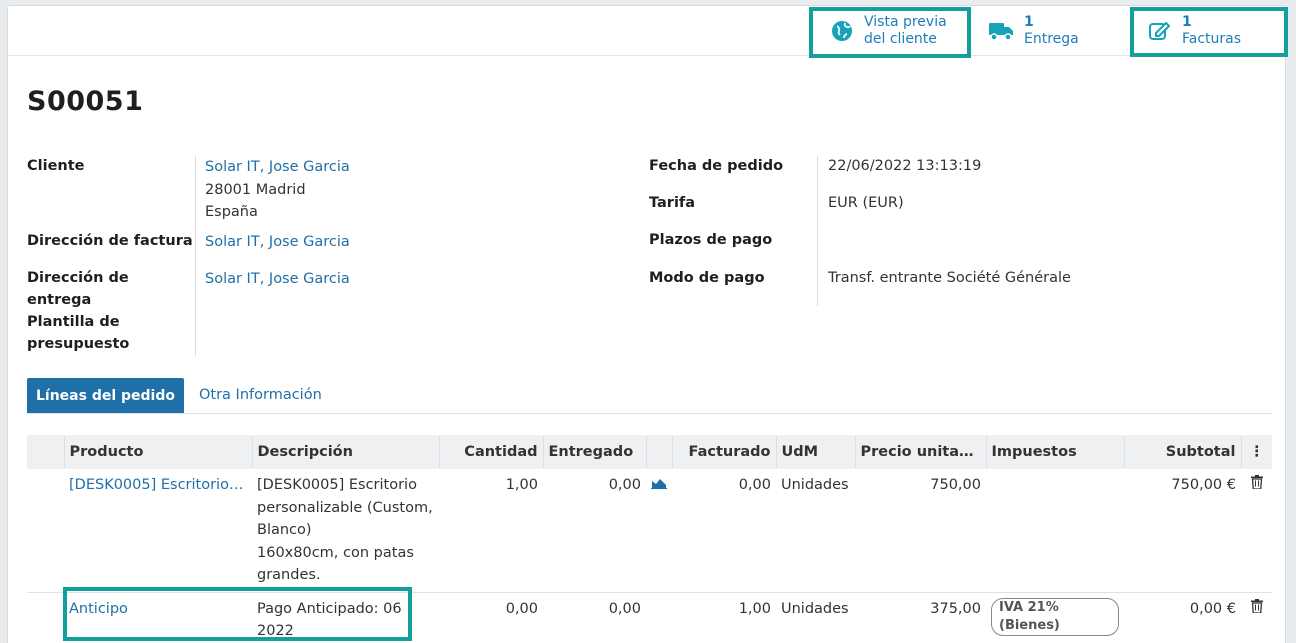 Image resolution: width=1296 pixels, height=643 pixels. What do you see at coordinates (85, 101) in the screenshot?
I see `order-title: S00051` at bounding box center [85, 101].